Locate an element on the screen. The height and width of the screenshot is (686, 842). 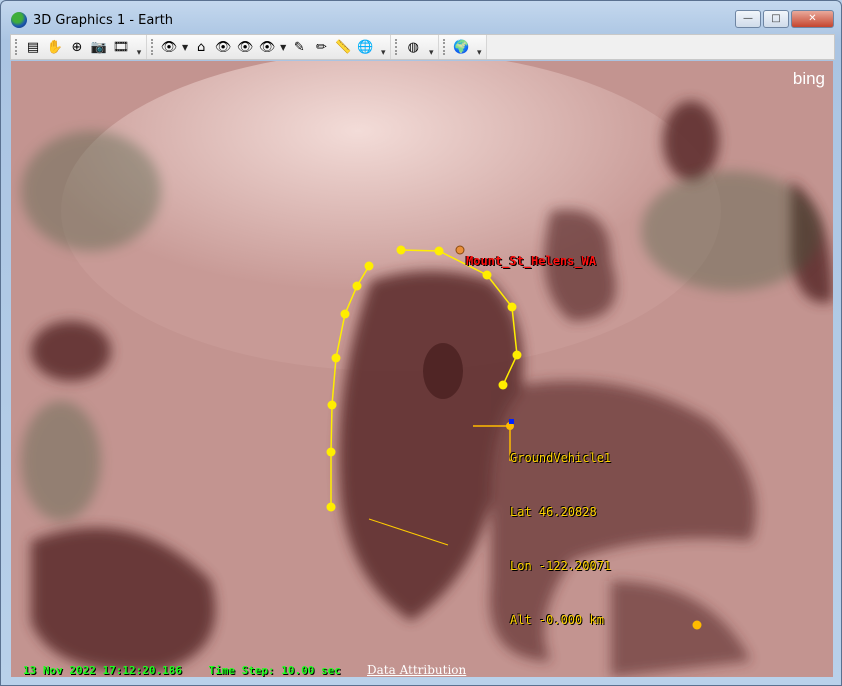
view-to-icon: 👁 is located at coordinates (267, 47).